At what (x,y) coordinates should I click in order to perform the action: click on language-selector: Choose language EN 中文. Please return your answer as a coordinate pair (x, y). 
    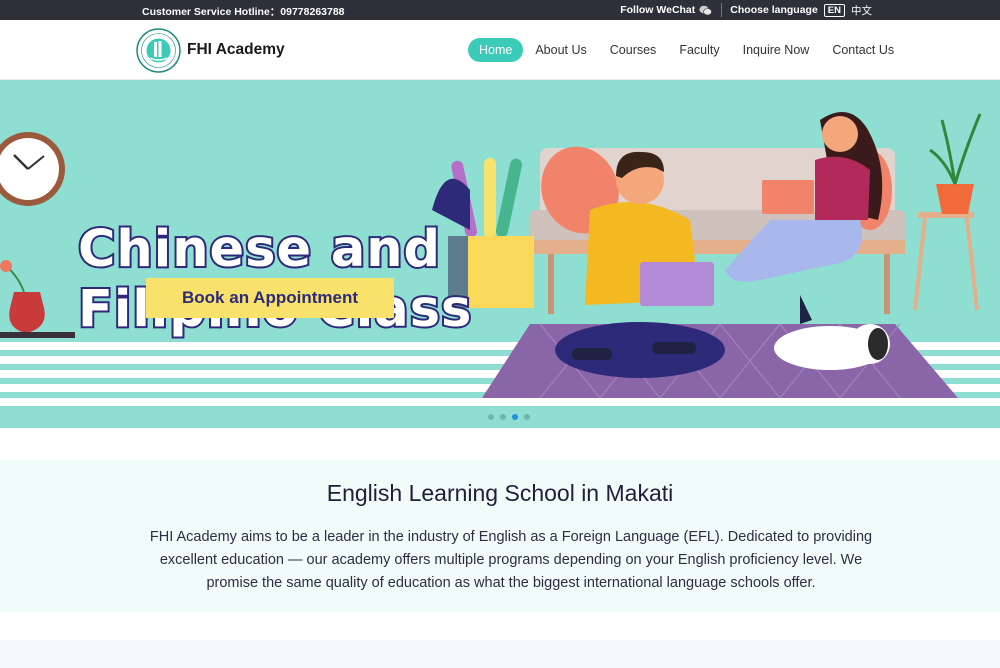
    Looking at the image, I should click on (801, 10).